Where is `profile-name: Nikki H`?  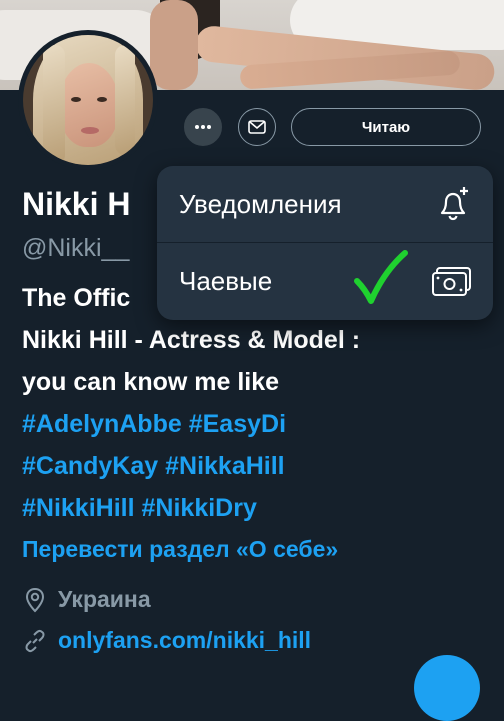 profile-name: Nikki H is located at coordinates (76, 204).